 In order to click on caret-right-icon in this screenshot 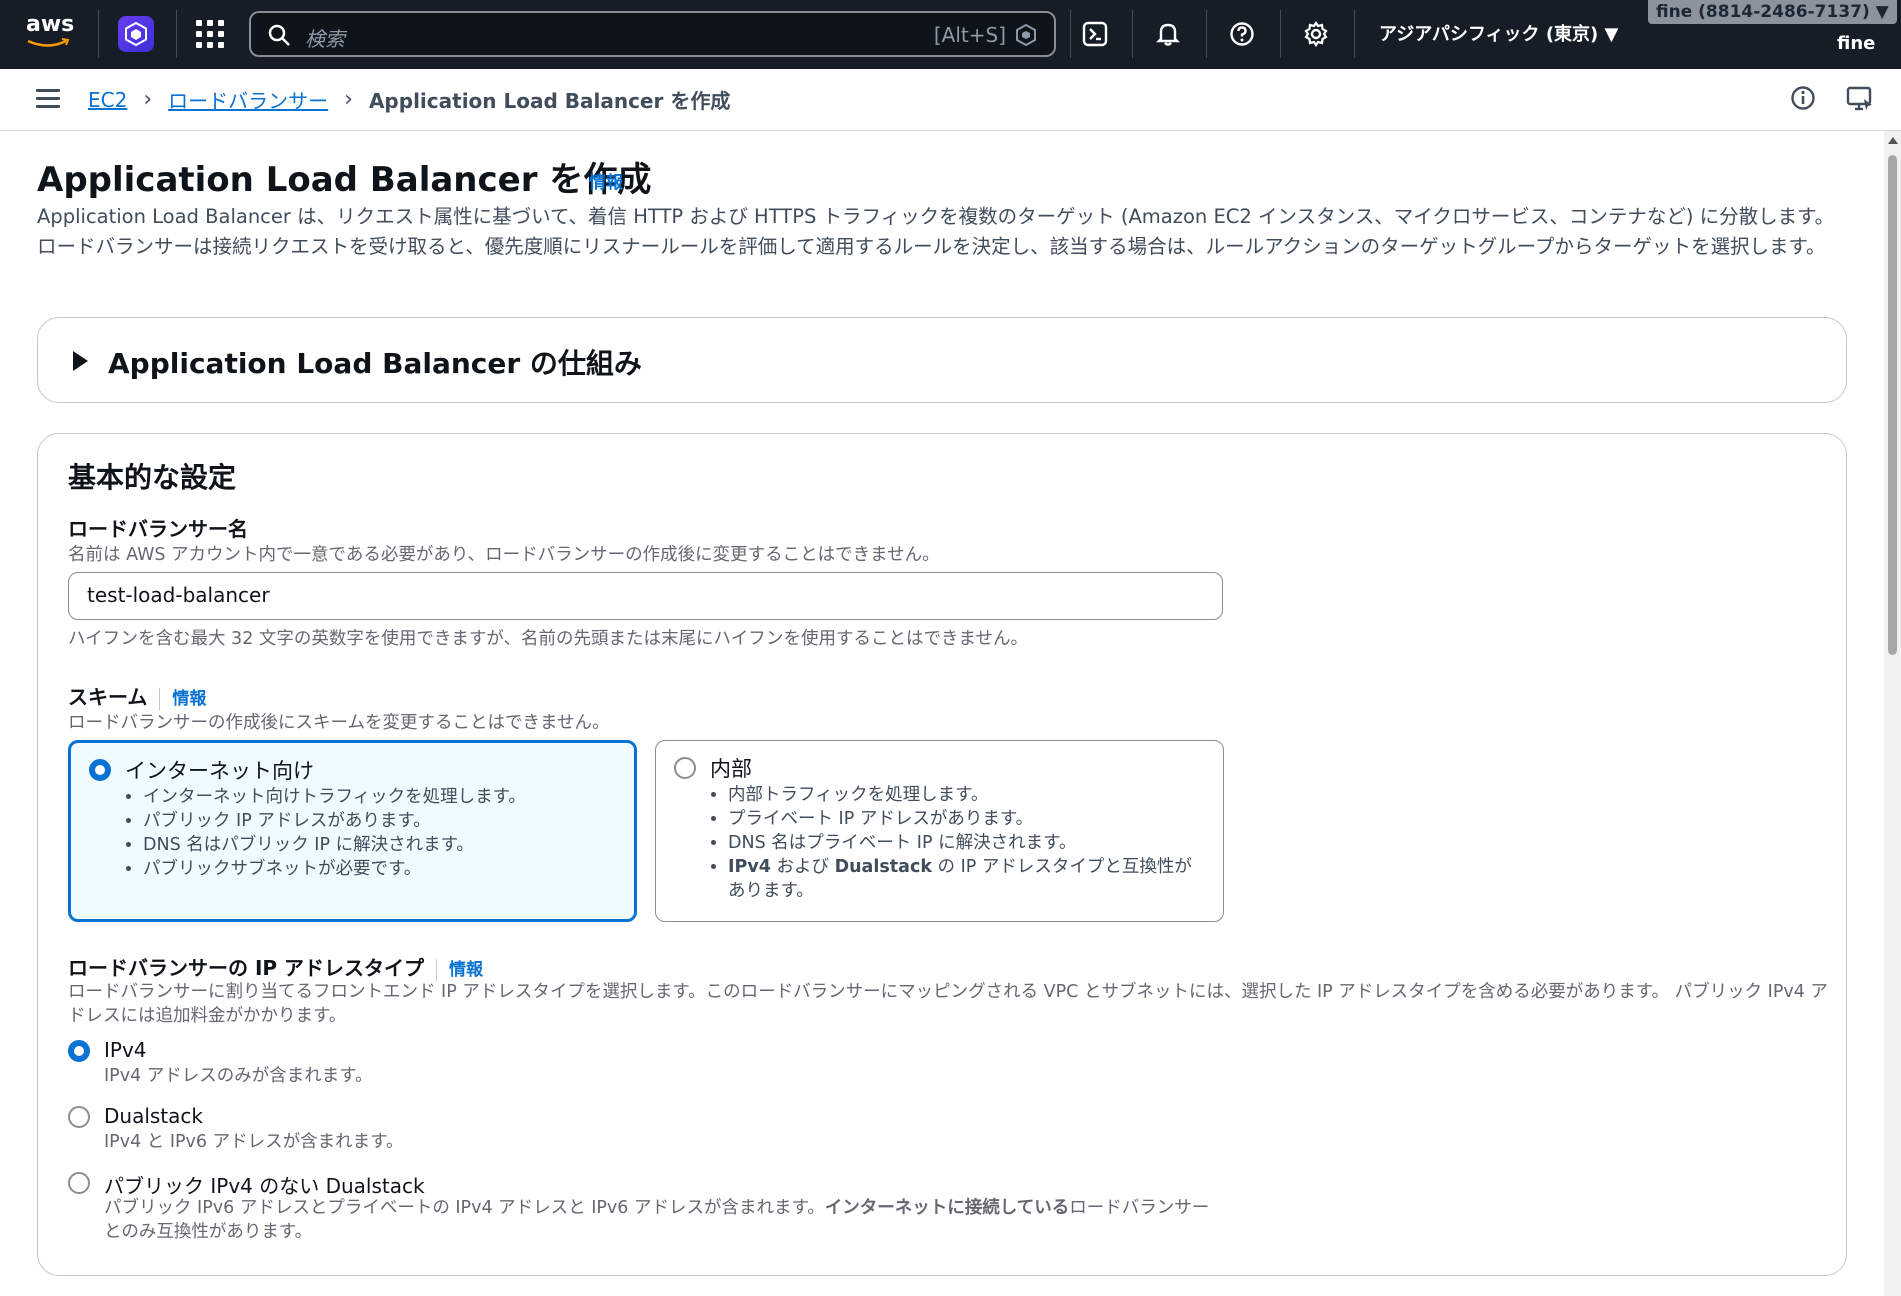, I will do `click(80, 361)`.